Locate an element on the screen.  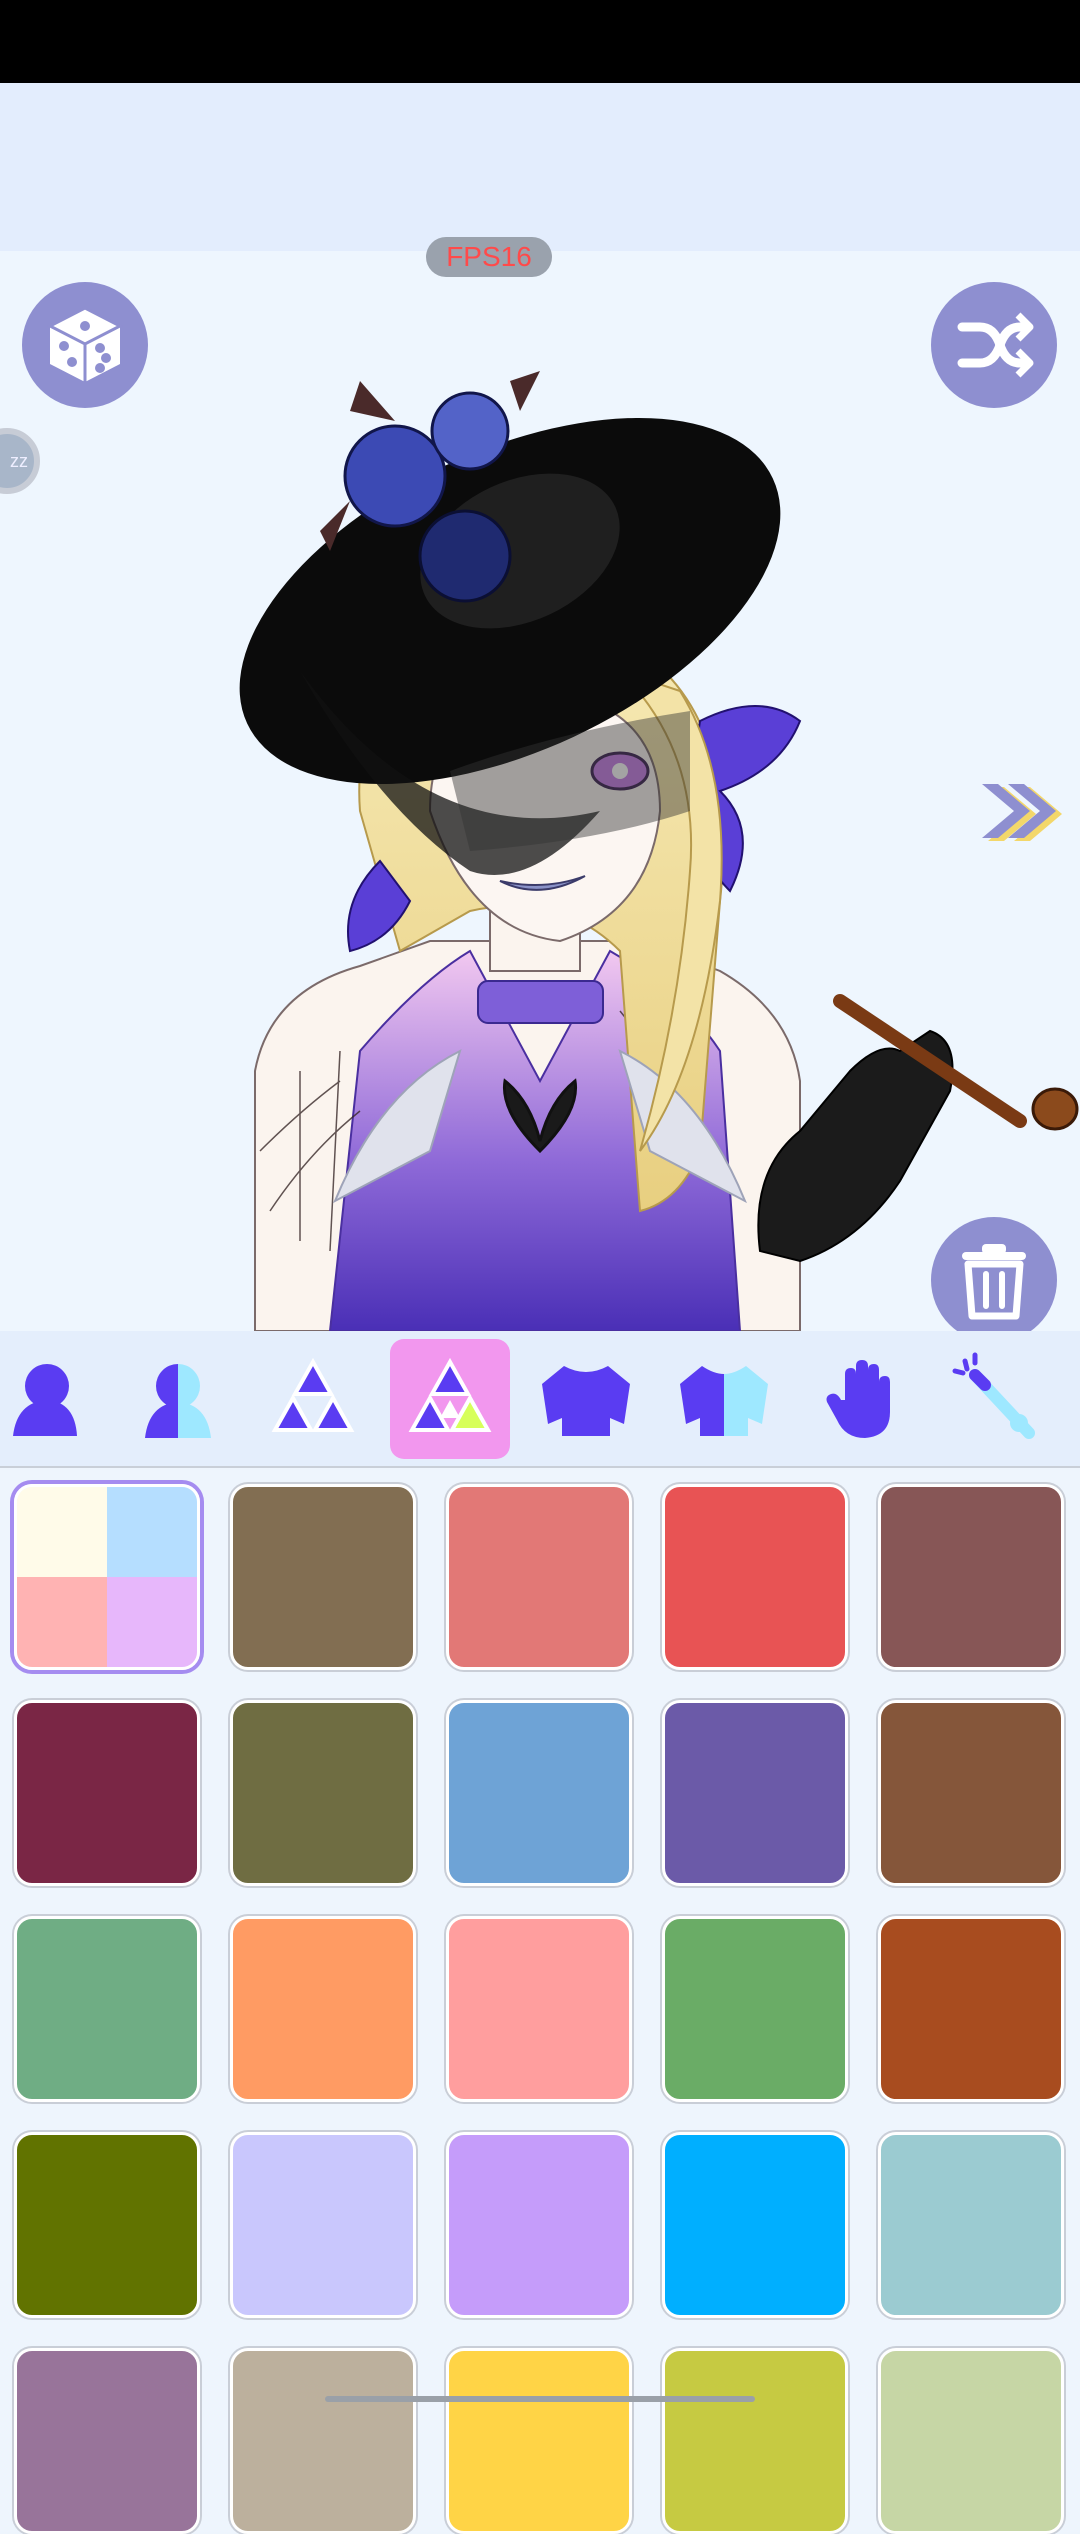
sweater-two-tone-icon is located at coordinates (724, 1401).